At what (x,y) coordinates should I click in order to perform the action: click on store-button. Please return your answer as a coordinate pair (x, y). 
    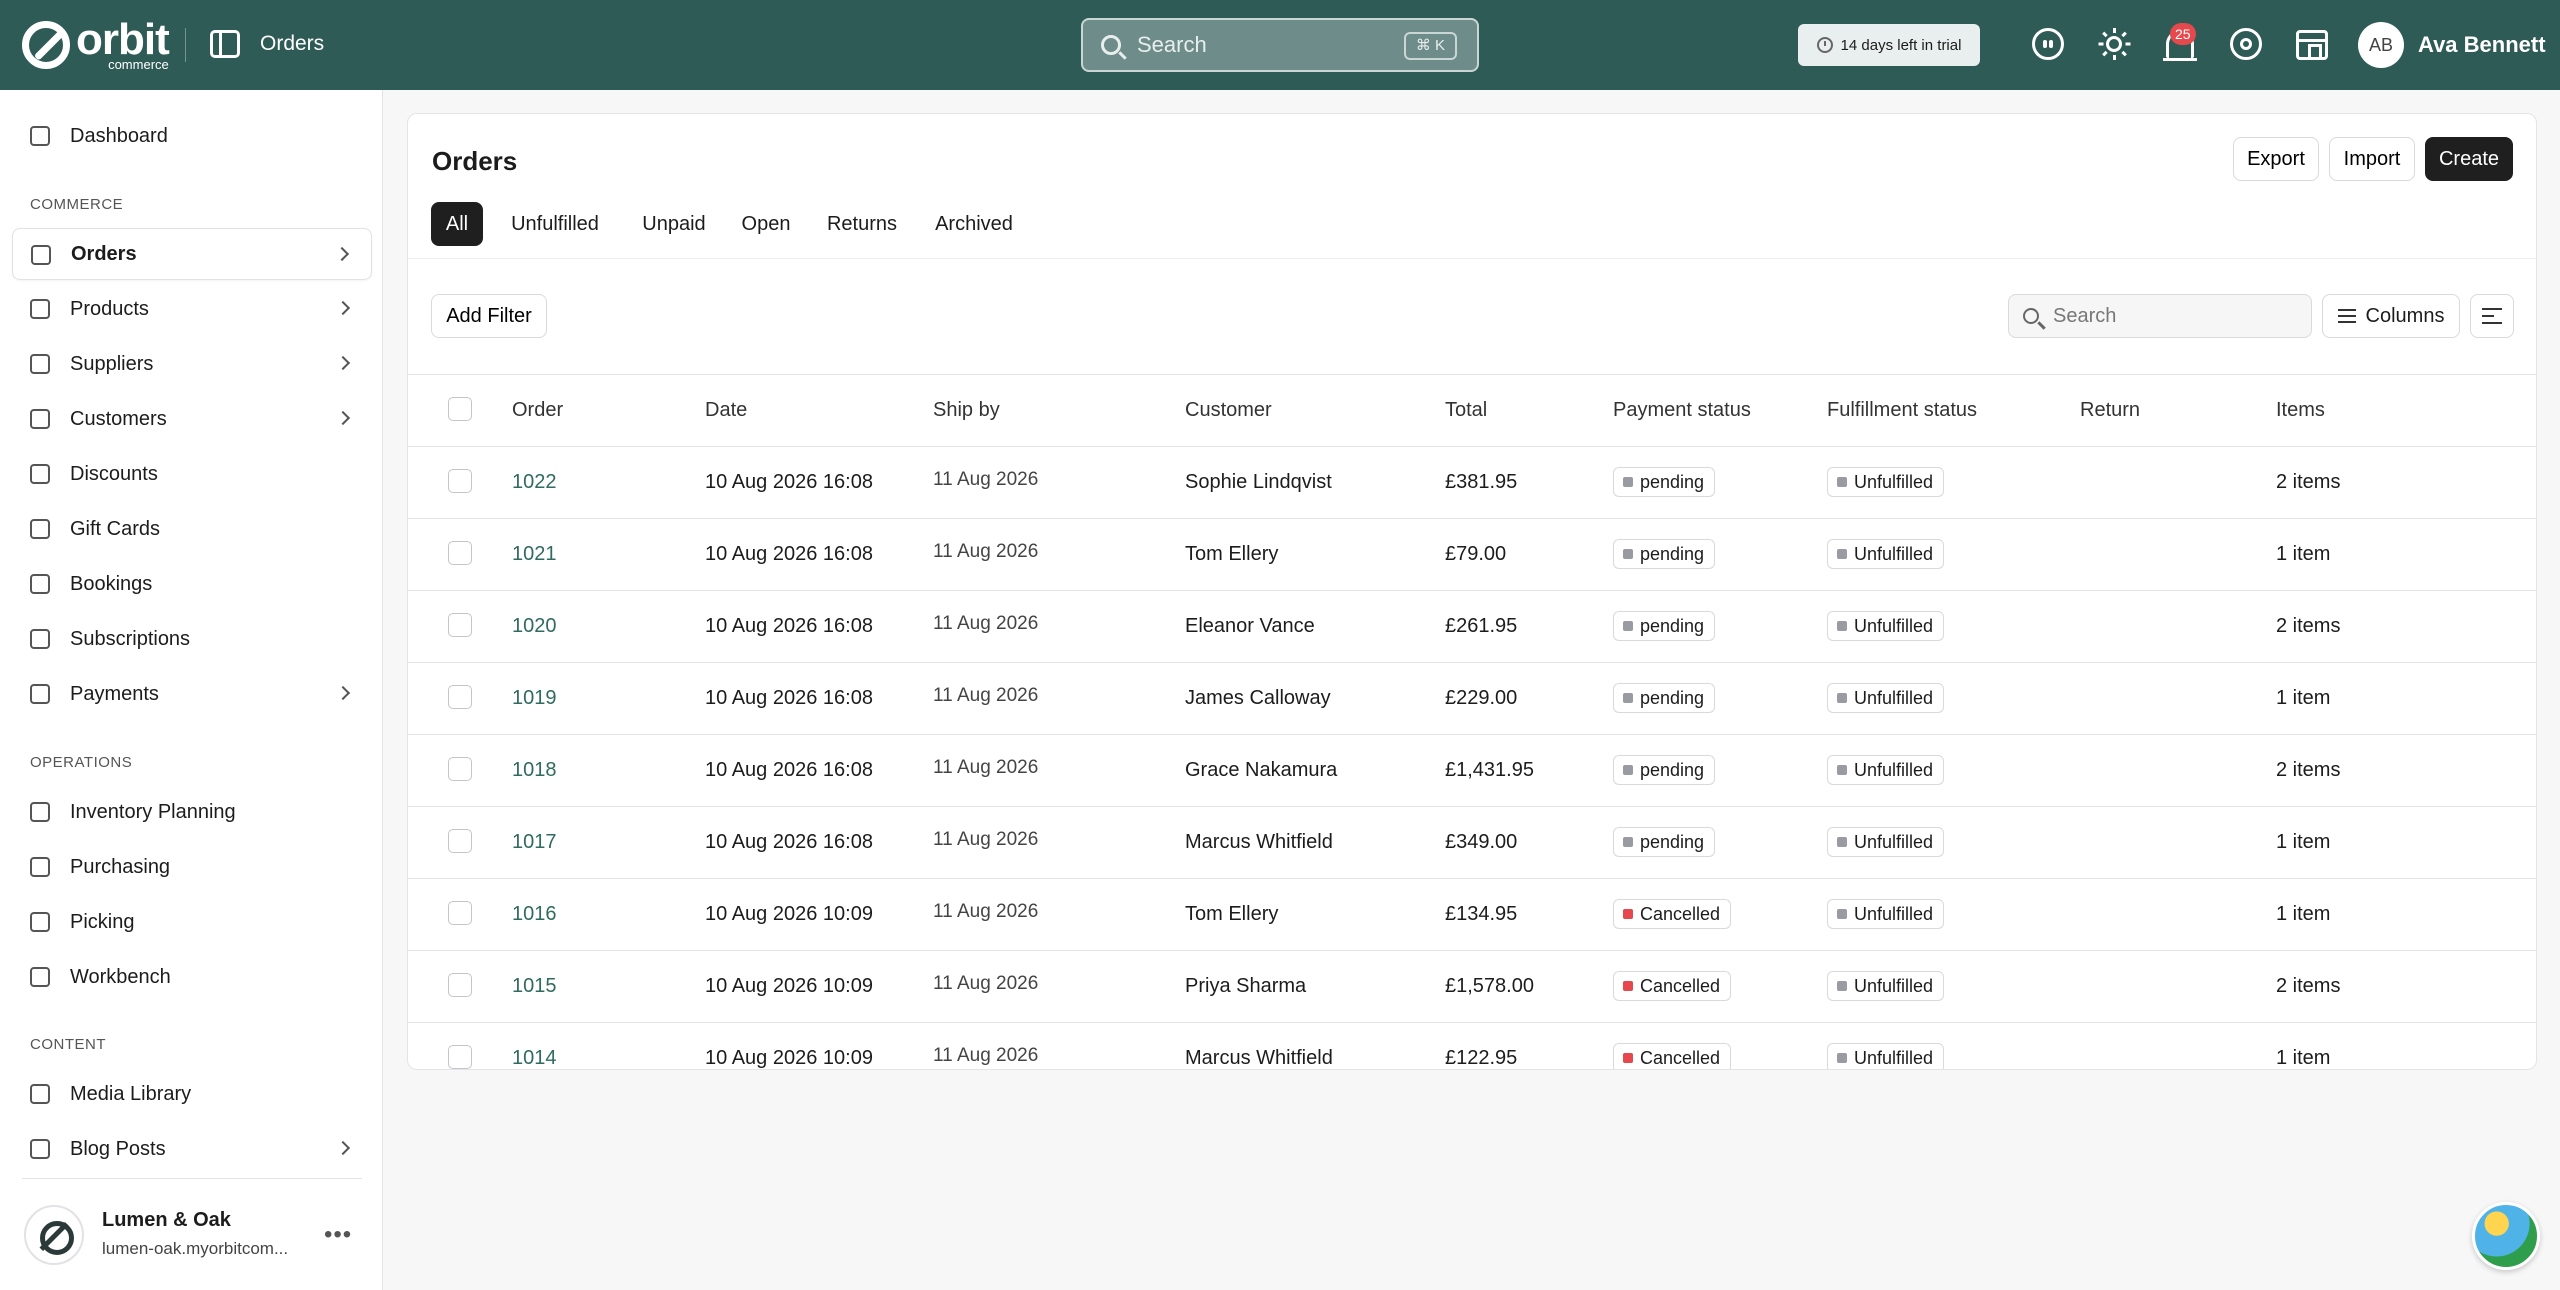
    Looking at the image, I should click on (2313, 45).